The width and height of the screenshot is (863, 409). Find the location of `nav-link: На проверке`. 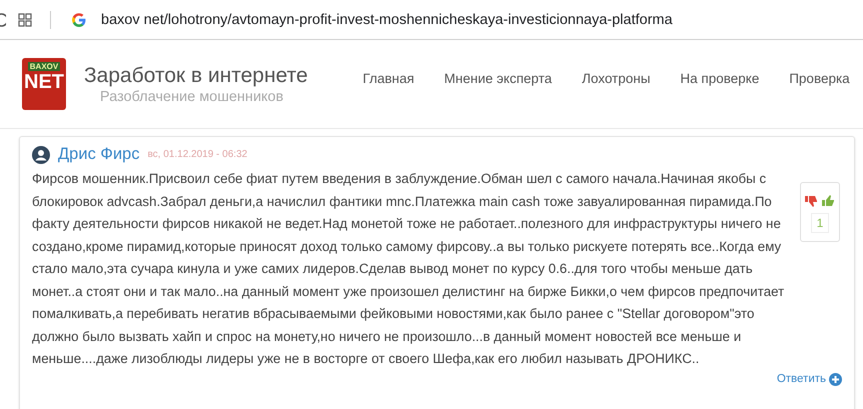

nav-link: На проверке is located at coordinates (720, 78).